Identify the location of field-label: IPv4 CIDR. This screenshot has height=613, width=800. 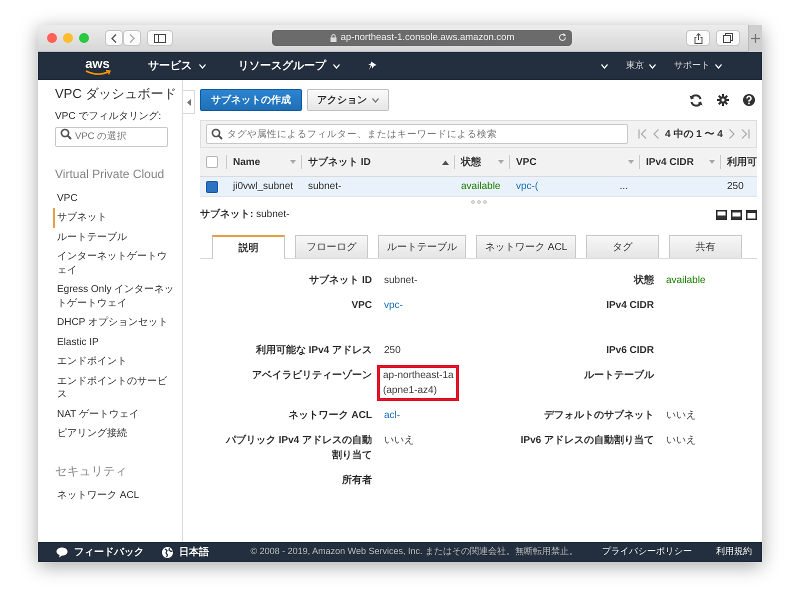
(629, 306).